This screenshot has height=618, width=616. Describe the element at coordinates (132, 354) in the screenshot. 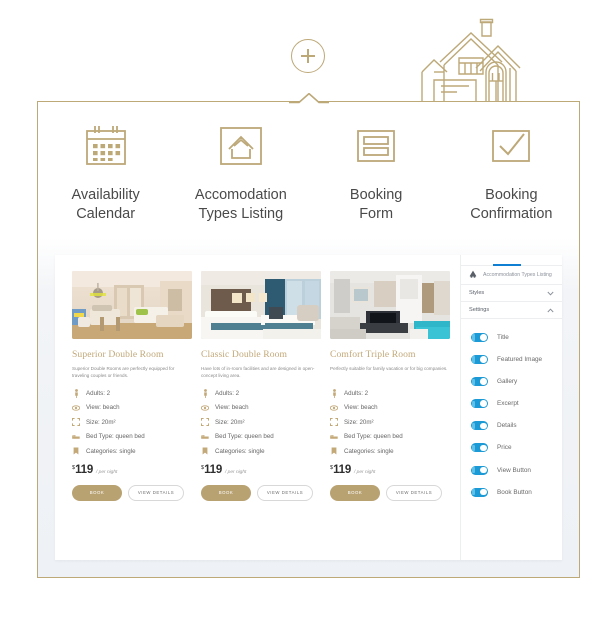

I see `room-title: Superior Double Room` at that location.